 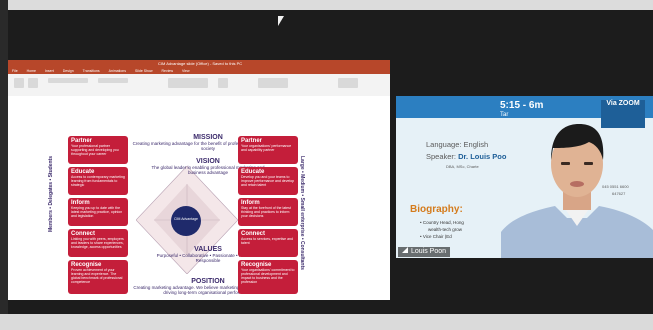 I want to click on left-side-text: Members • Delegates • Students, so click(x=51, y=194).